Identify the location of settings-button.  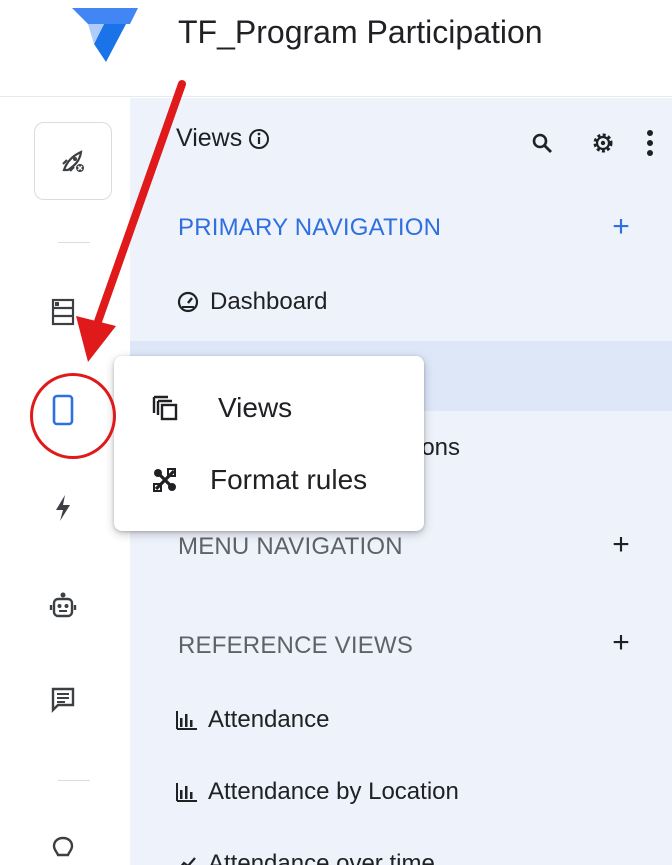
(603, 143).